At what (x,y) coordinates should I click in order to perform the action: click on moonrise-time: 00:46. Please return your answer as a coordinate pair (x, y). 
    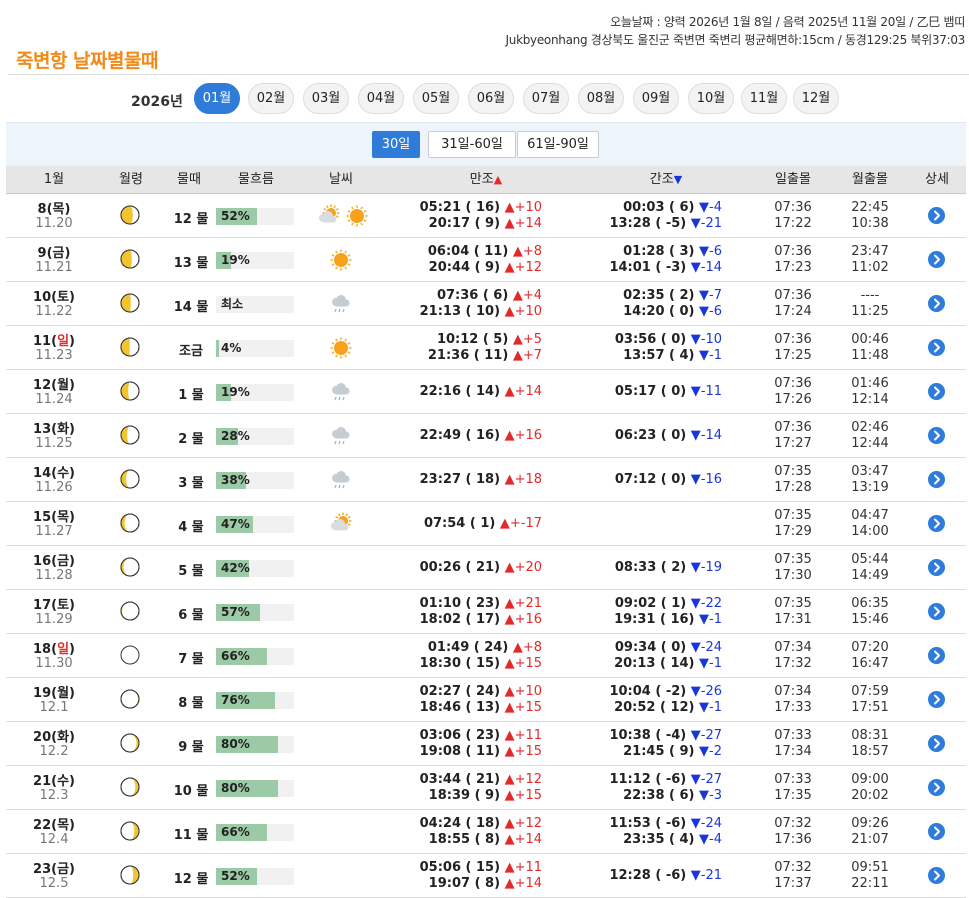
    Looking at the image, I should click on (870, 339).